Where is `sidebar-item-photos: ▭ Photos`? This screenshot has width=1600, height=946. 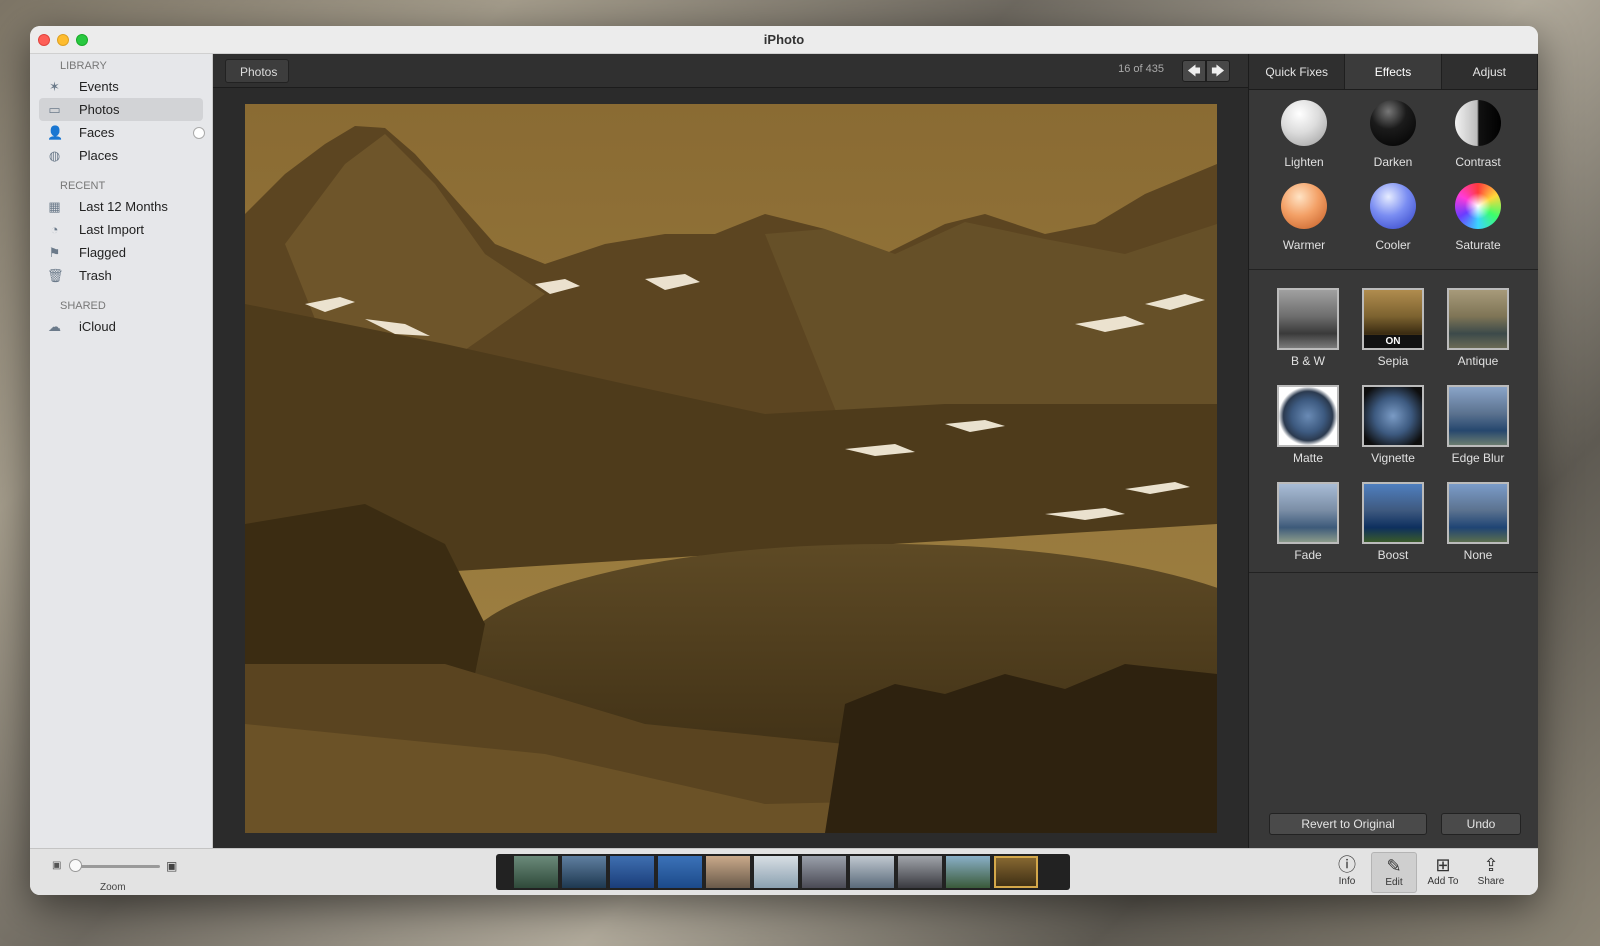 sidebar-item-photos: ▭ Photos is located at coordinates (121, 109).